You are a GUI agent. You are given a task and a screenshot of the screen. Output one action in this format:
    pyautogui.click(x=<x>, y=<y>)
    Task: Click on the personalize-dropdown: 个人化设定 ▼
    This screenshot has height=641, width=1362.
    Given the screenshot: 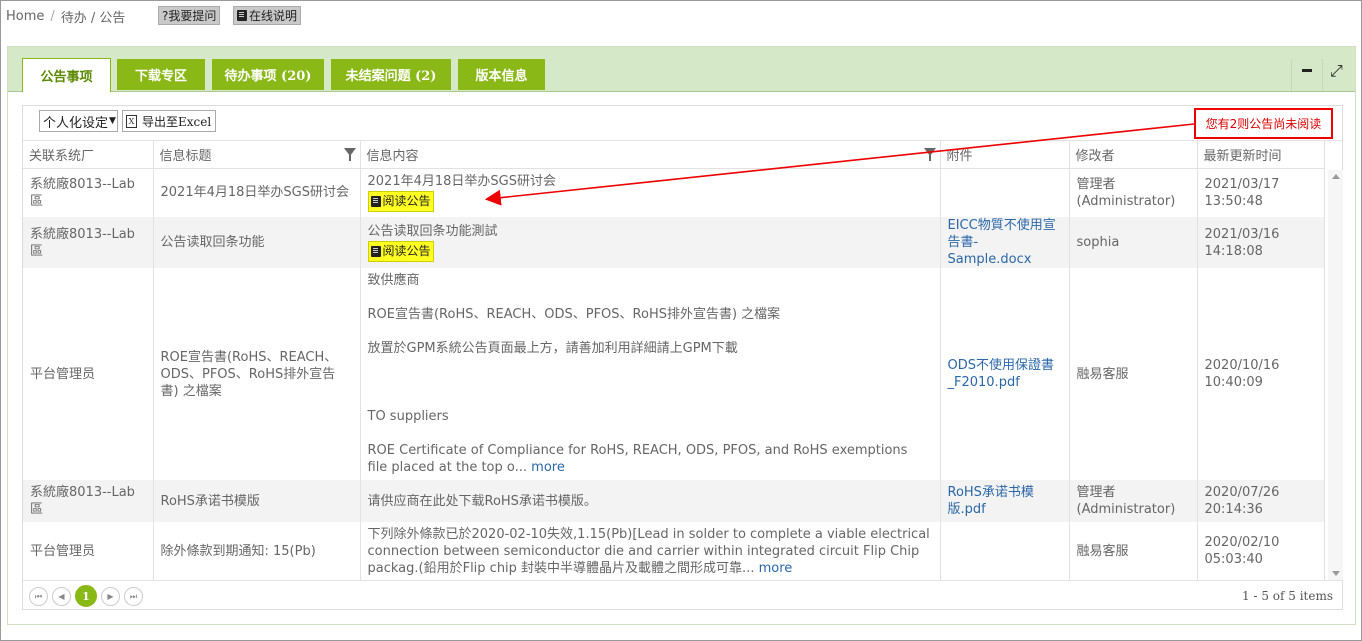 What is the action you would take?
    pyautogui.click(x=78, y=121)
    